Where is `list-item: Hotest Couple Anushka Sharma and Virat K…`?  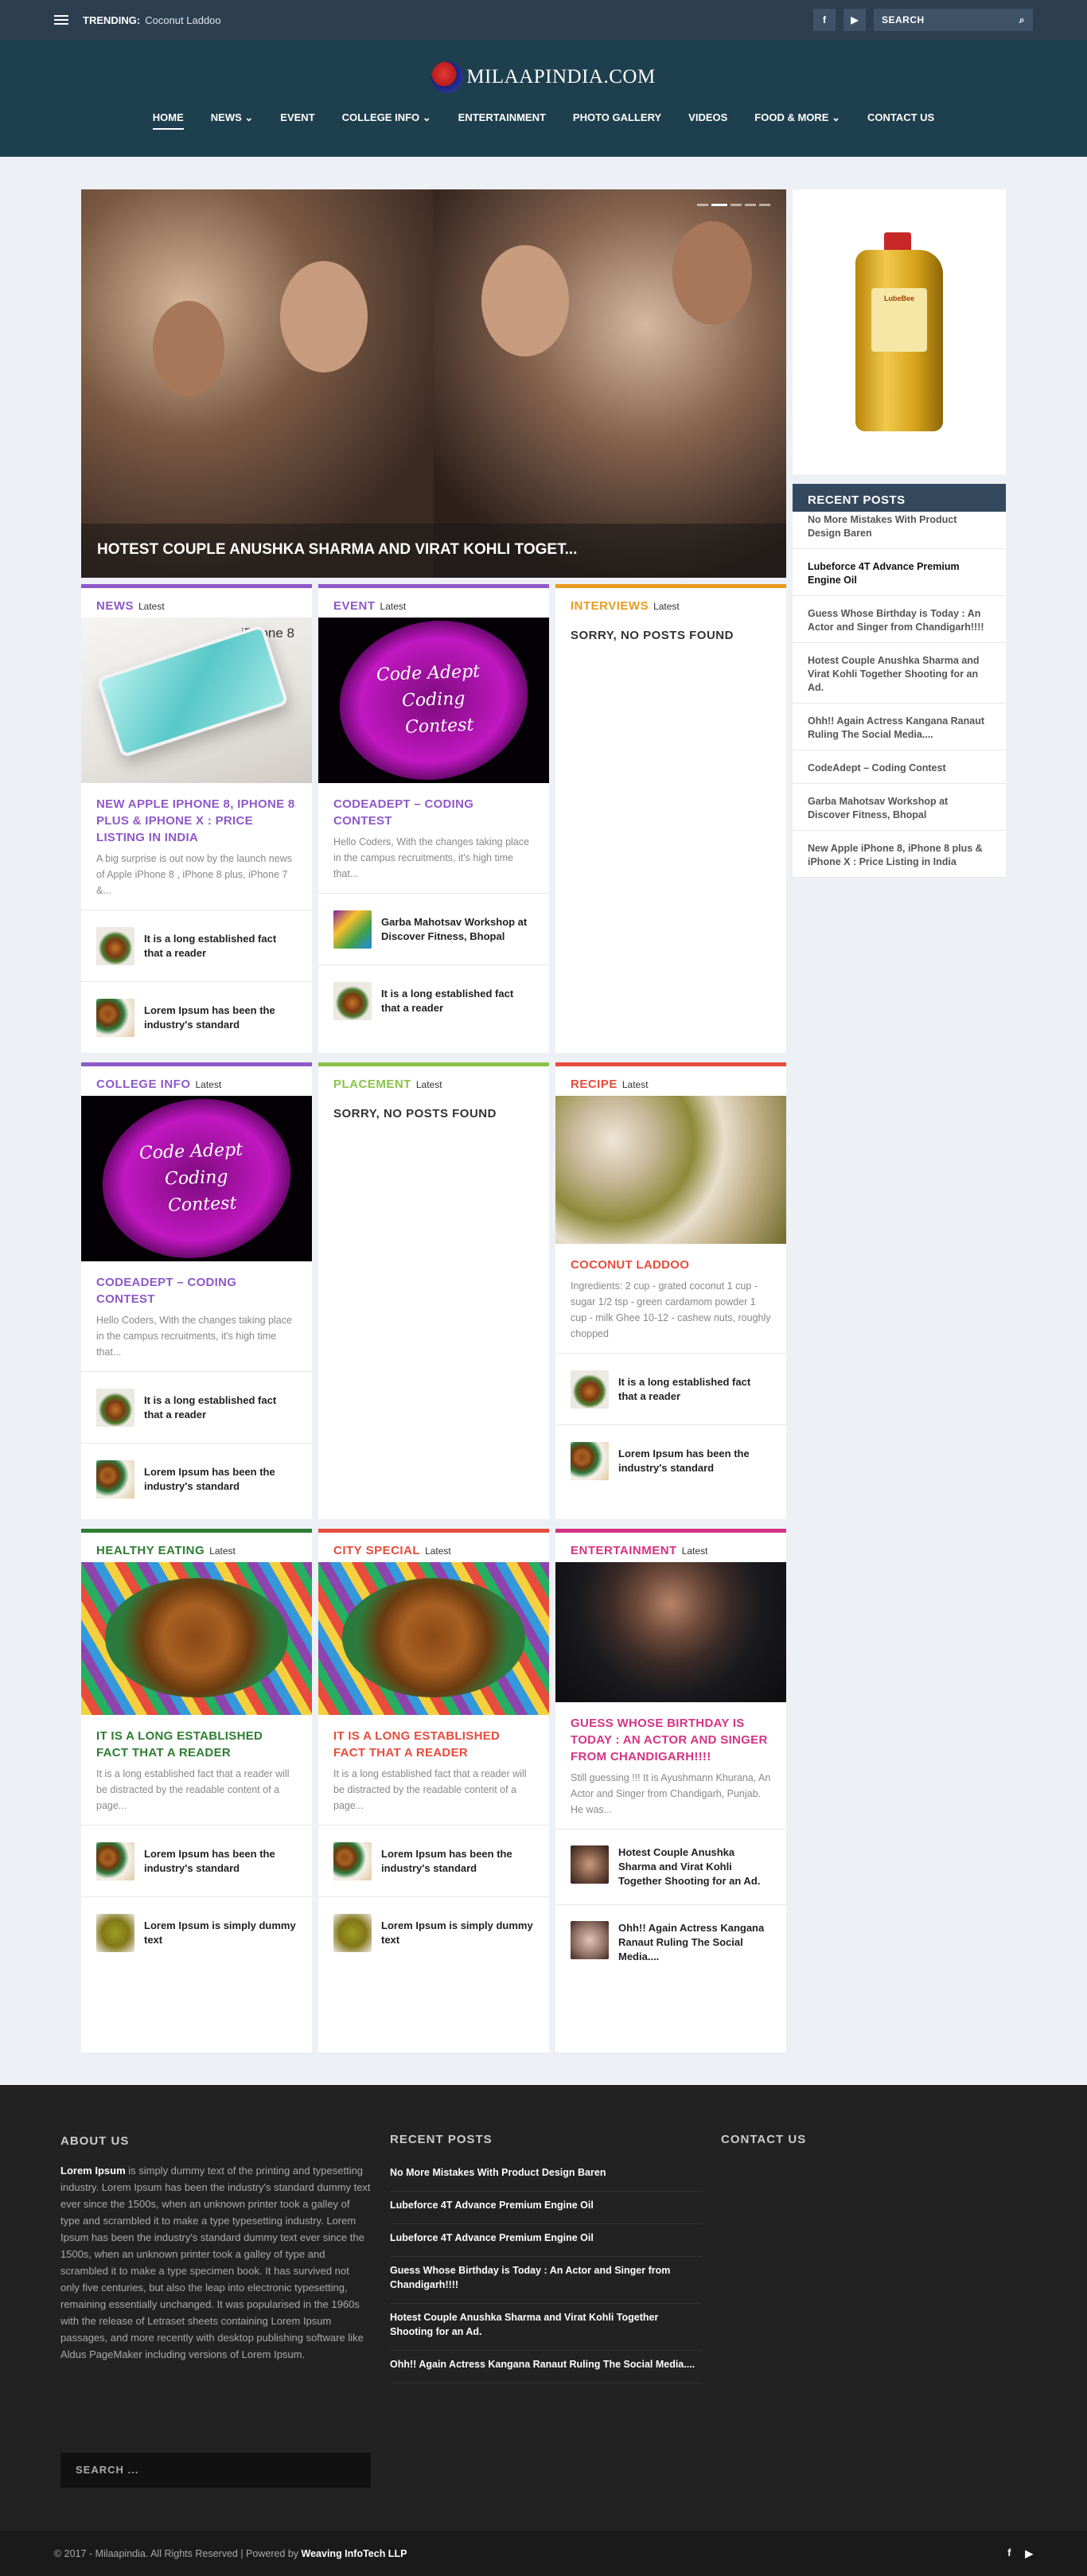
list-item: Hotest Couple Anushka Sharma and Virat K… is located at coordinates (670, 1866).